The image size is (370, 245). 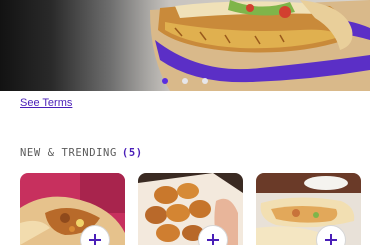 I want to click on section-item-count: (5), so click(x=132, y=153).